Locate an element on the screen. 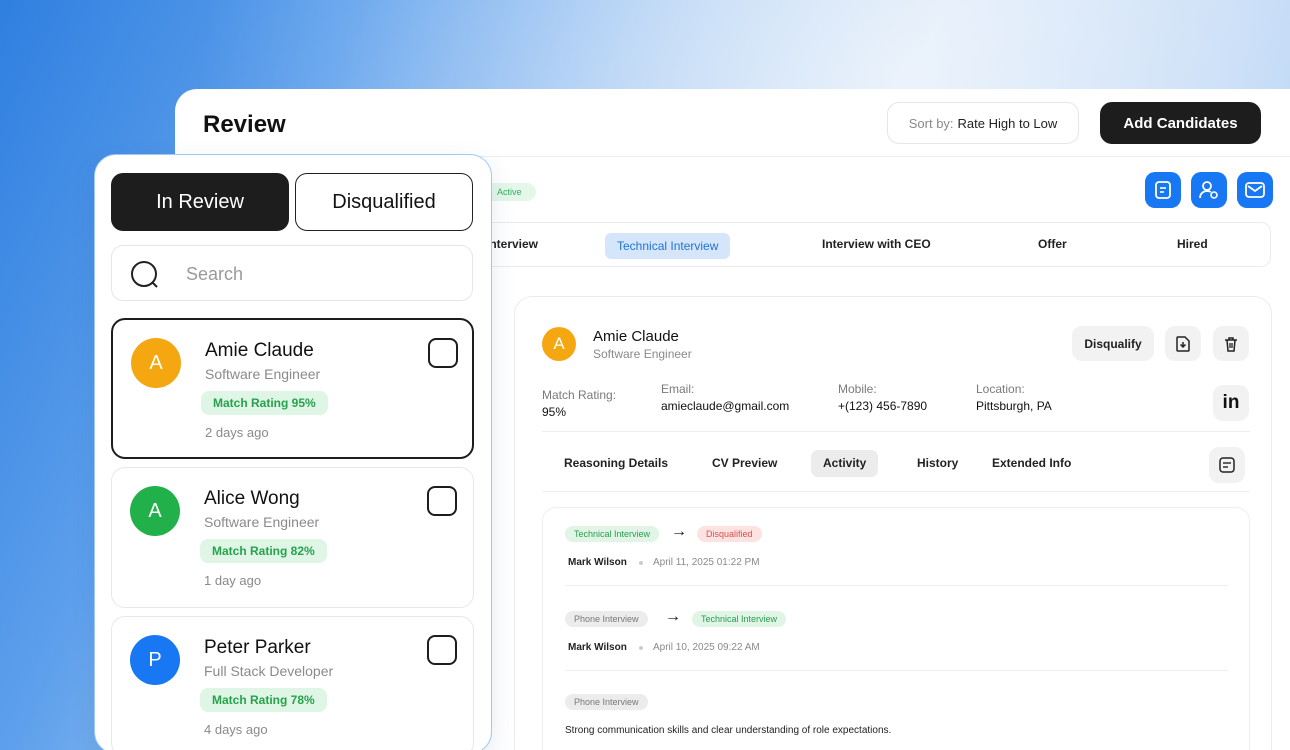 This screenshot has height=750, width=1290. candidate-time: 4 days ago is located at coordinates (236, 729).